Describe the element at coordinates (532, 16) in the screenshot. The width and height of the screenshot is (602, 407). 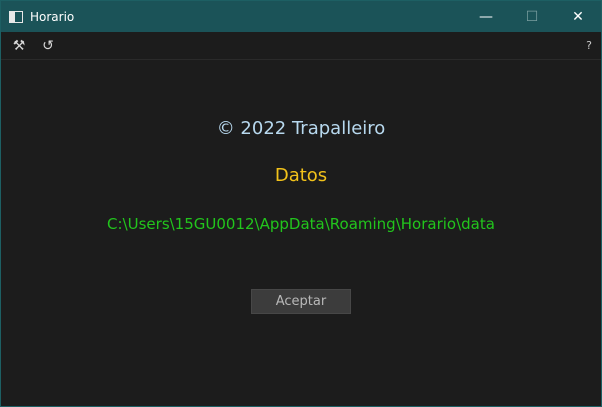
I see `maximize-button: ☐` at that location.